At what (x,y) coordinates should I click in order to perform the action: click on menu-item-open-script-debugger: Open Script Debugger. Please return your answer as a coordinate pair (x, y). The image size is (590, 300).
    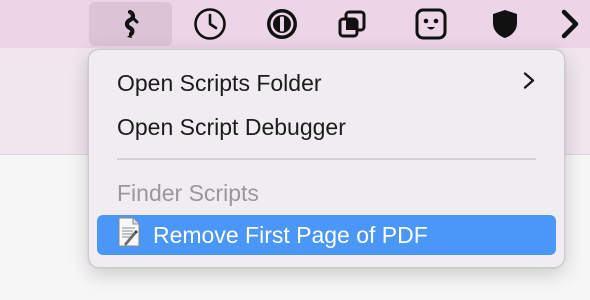
    Looking at the image, I should click on (326, 127).